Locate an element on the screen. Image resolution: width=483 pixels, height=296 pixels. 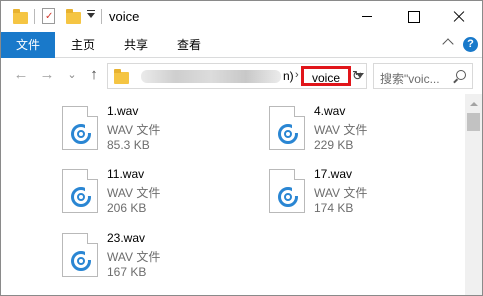
file-size: 174 KB is located at coordinates (334, 208).